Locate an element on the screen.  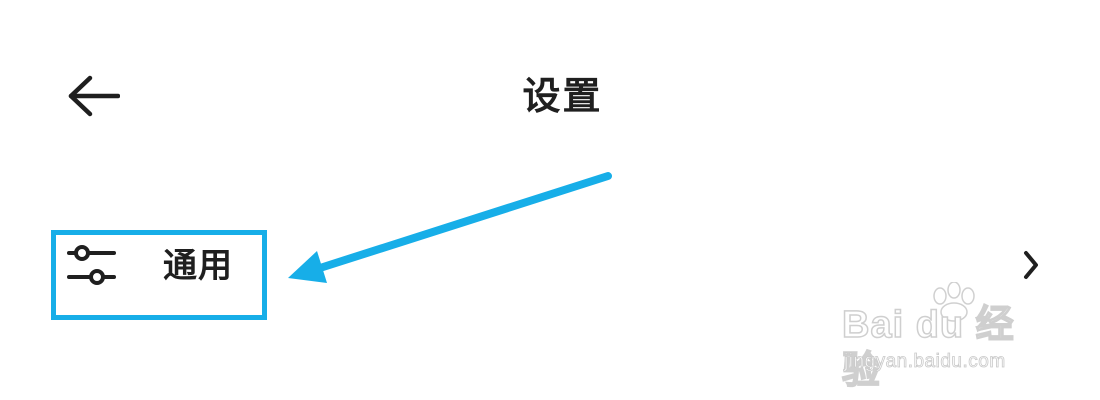
chevron-right-icon is located at coordinates (1031, 265).